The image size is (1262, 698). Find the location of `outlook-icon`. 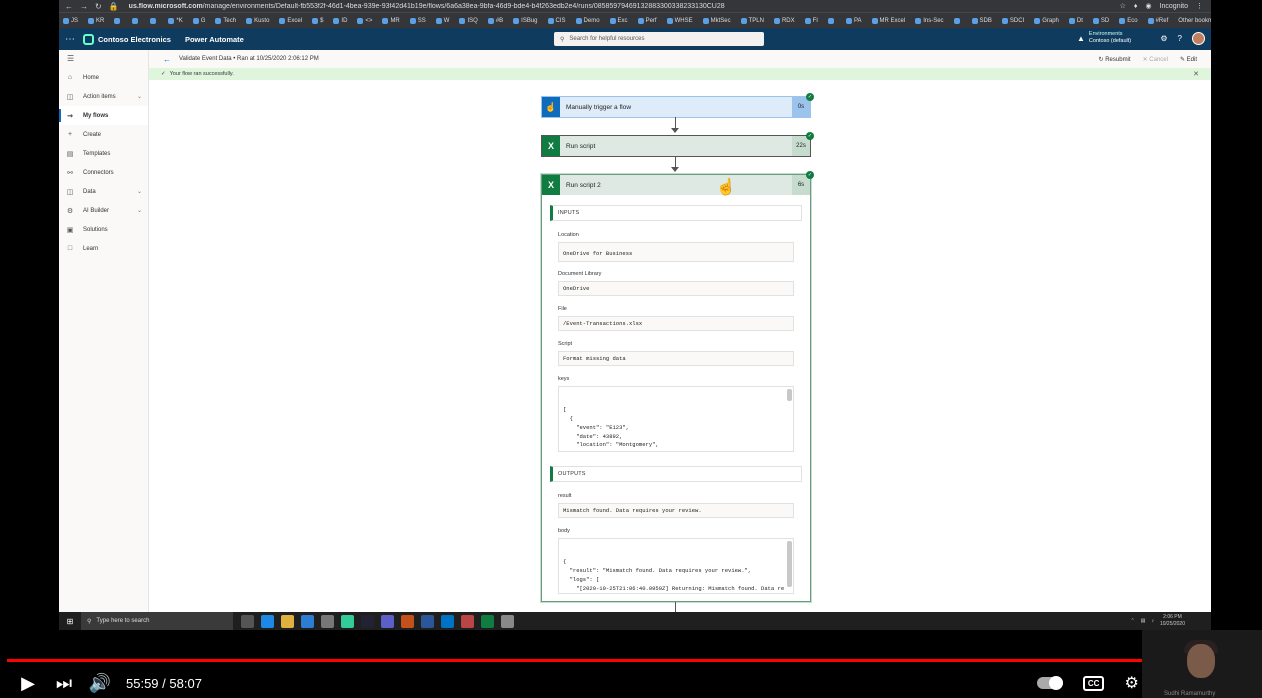

outlook-icon is located at coordinates (447, 621).